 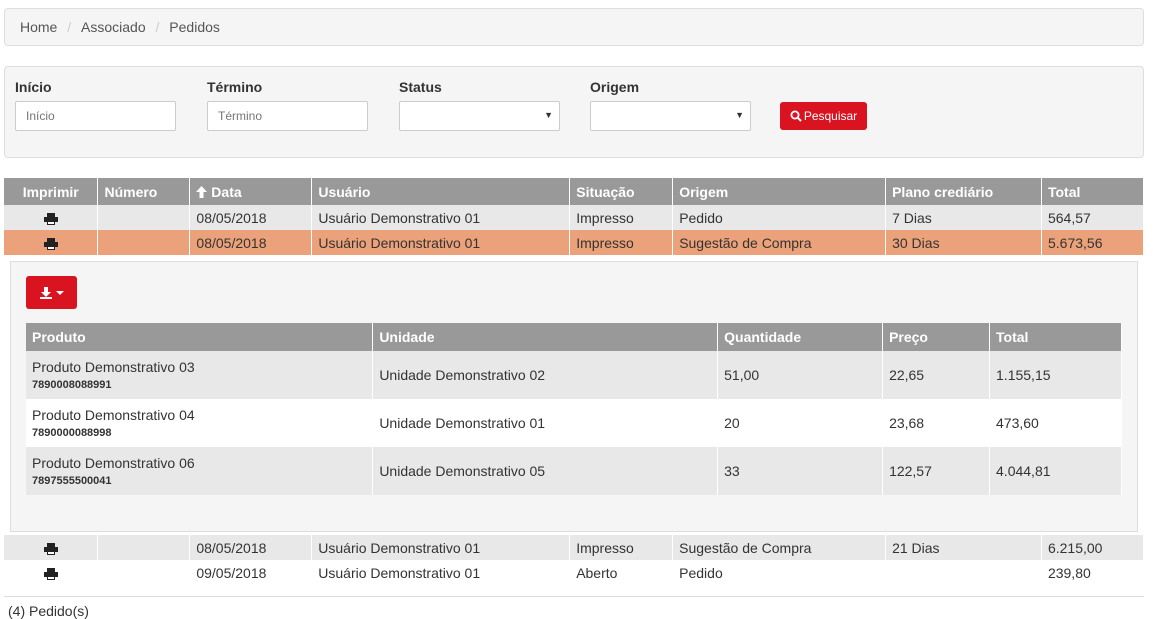 I want to click on search-icon, so click(x=796, y=116).